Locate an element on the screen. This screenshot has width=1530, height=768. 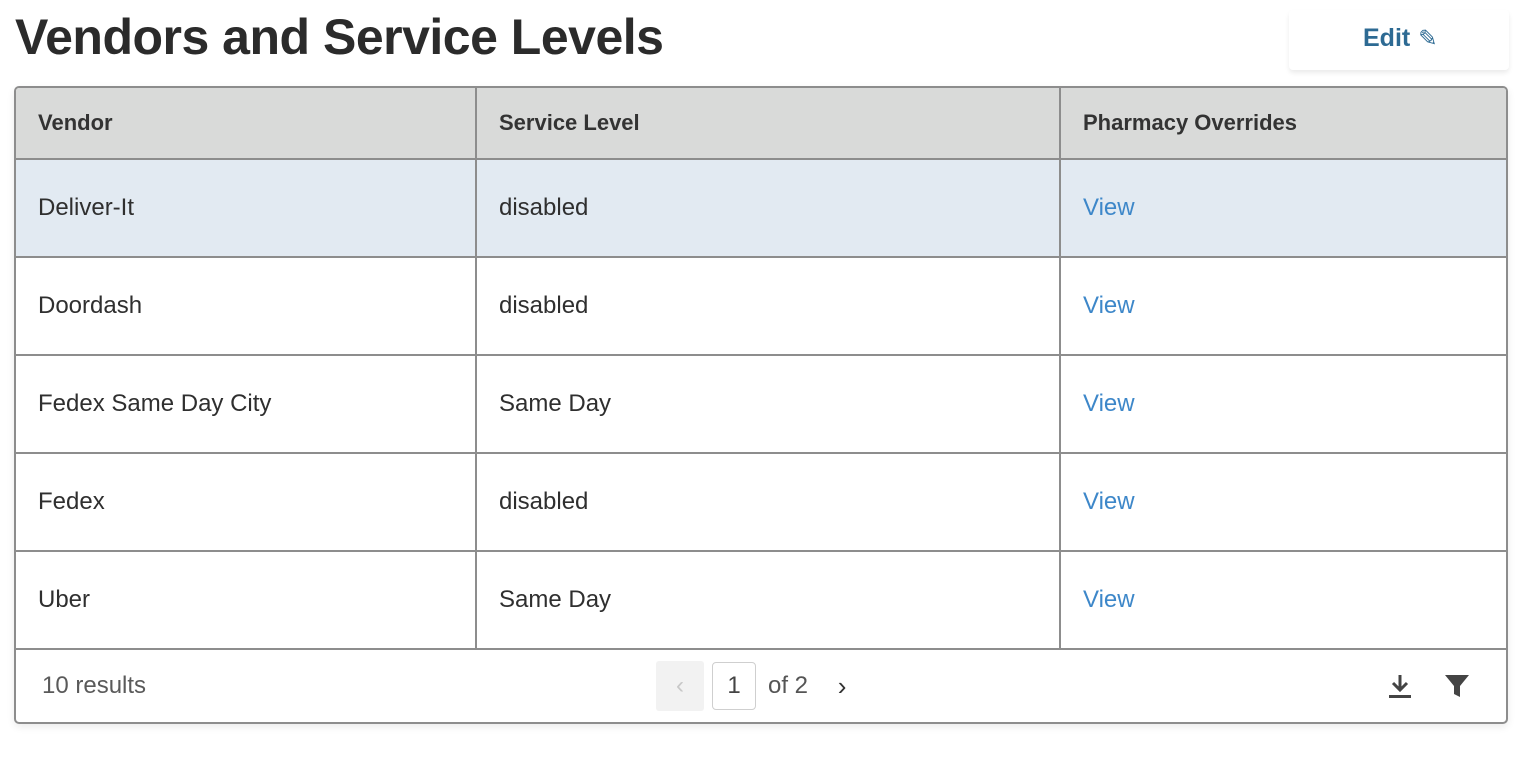
table-header-row: Vendor Service Level Pharmacy Overrides is located at coordinates (761, 124).